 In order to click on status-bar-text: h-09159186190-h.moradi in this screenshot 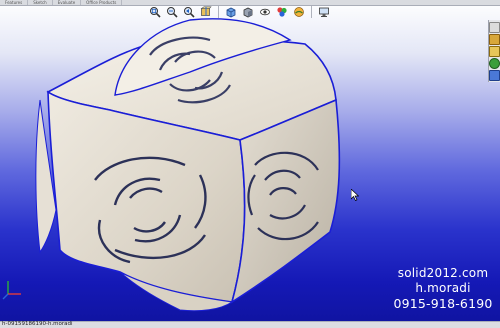, I will do `click(37, 324)`.